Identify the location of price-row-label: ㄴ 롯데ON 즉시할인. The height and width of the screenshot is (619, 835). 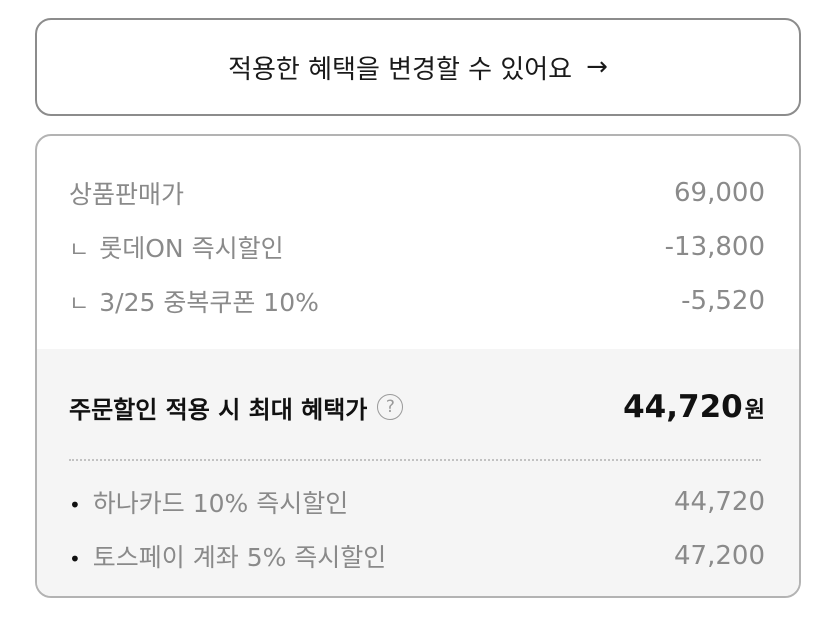
(176, 247).